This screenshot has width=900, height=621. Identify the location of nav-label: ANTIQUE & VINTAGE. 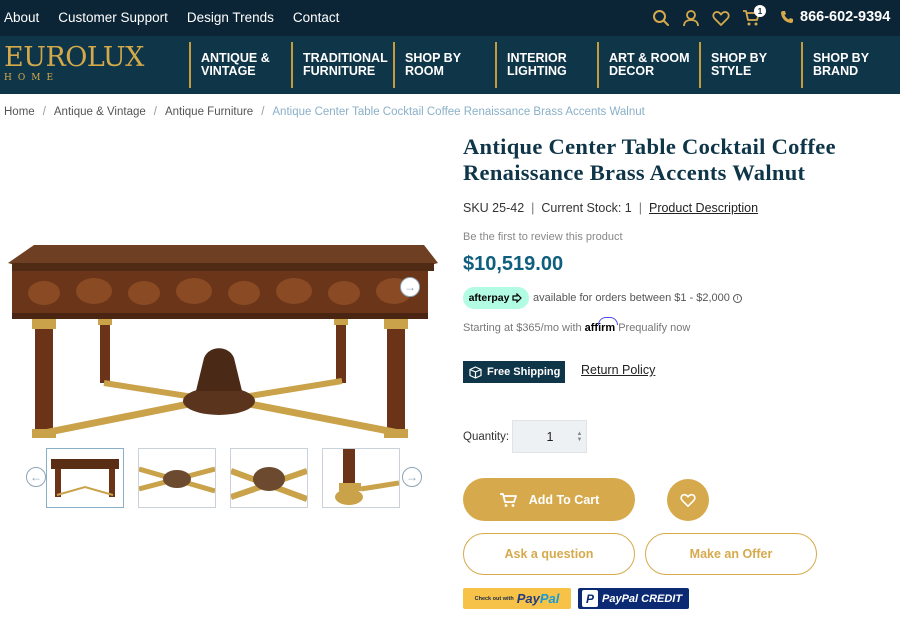
(235, 64).